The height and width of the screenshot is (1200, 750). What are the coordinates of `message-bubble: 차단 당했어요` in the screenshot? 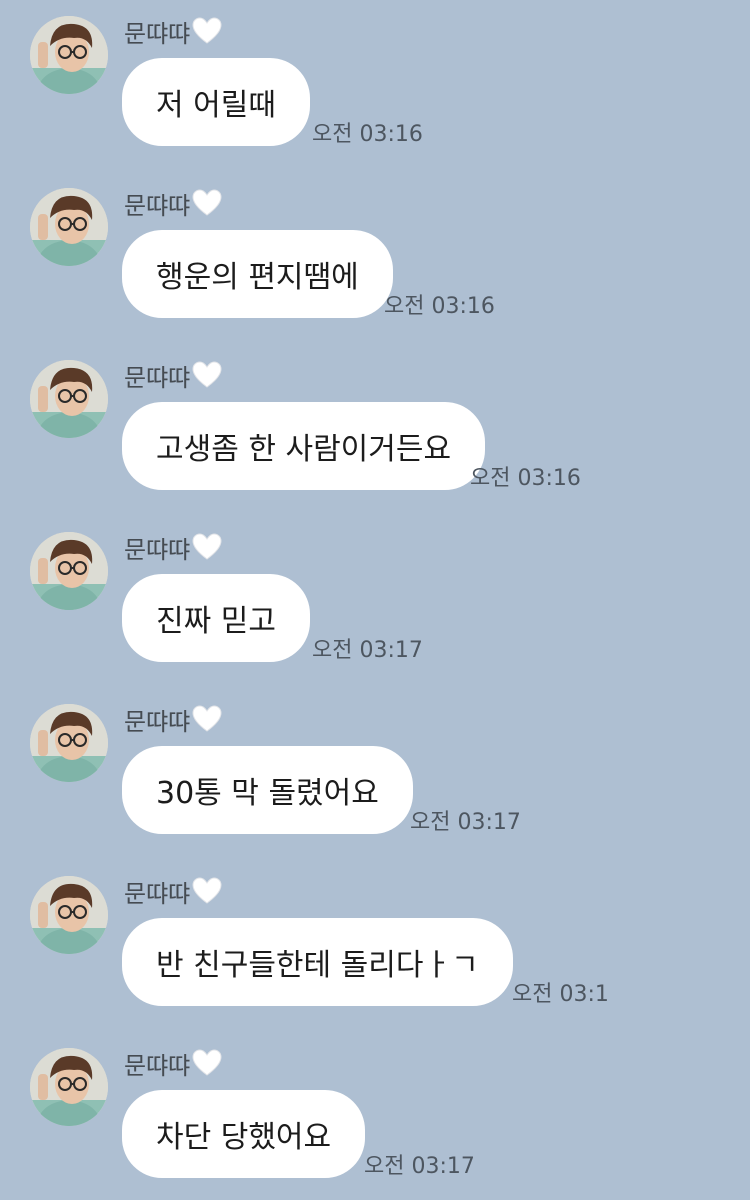 It's located at (244, 1134).